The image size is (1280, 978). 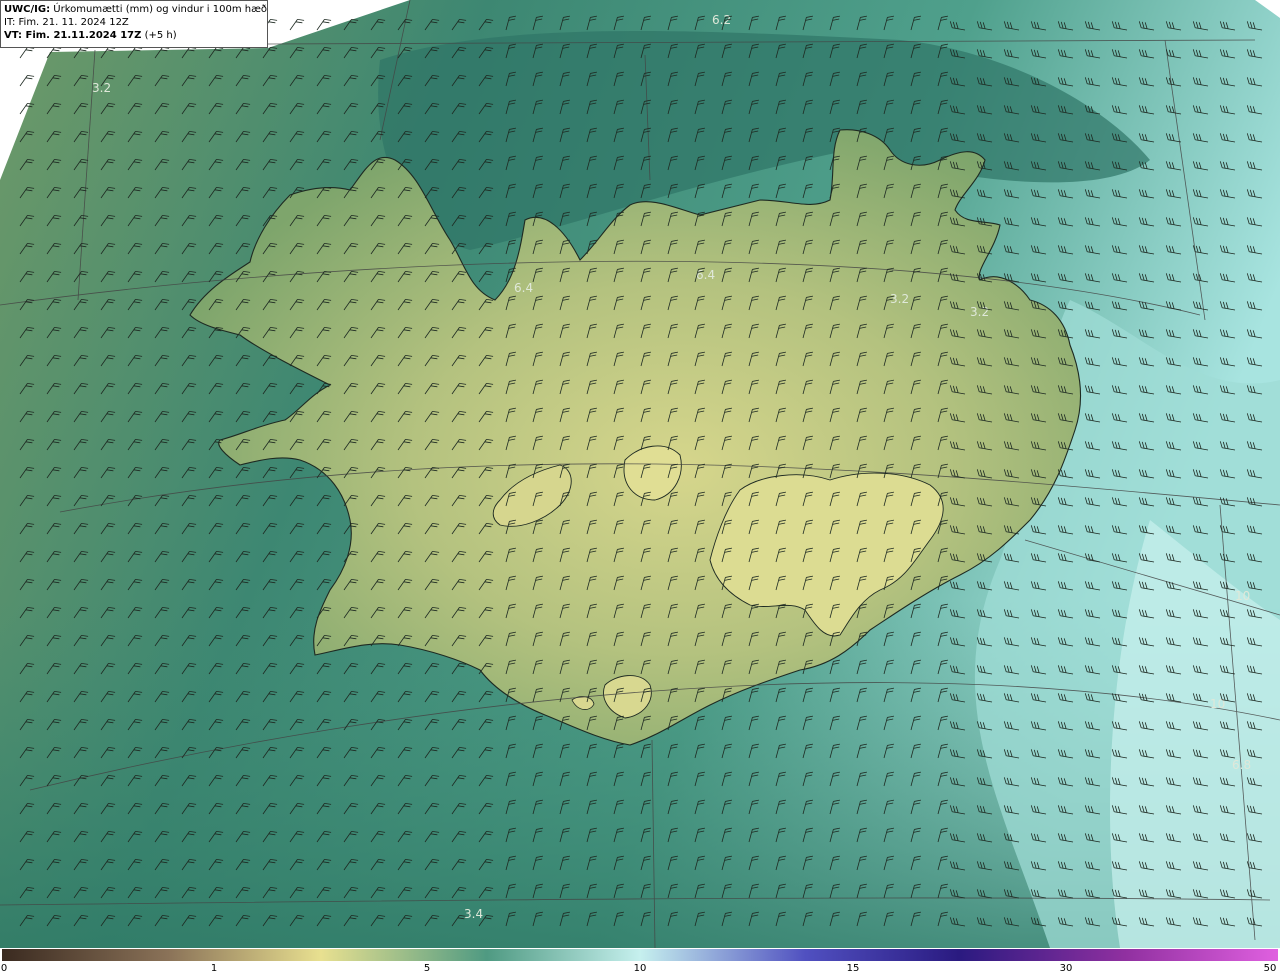 I want to click on init-label: IT:, so click(x=10, y=22).